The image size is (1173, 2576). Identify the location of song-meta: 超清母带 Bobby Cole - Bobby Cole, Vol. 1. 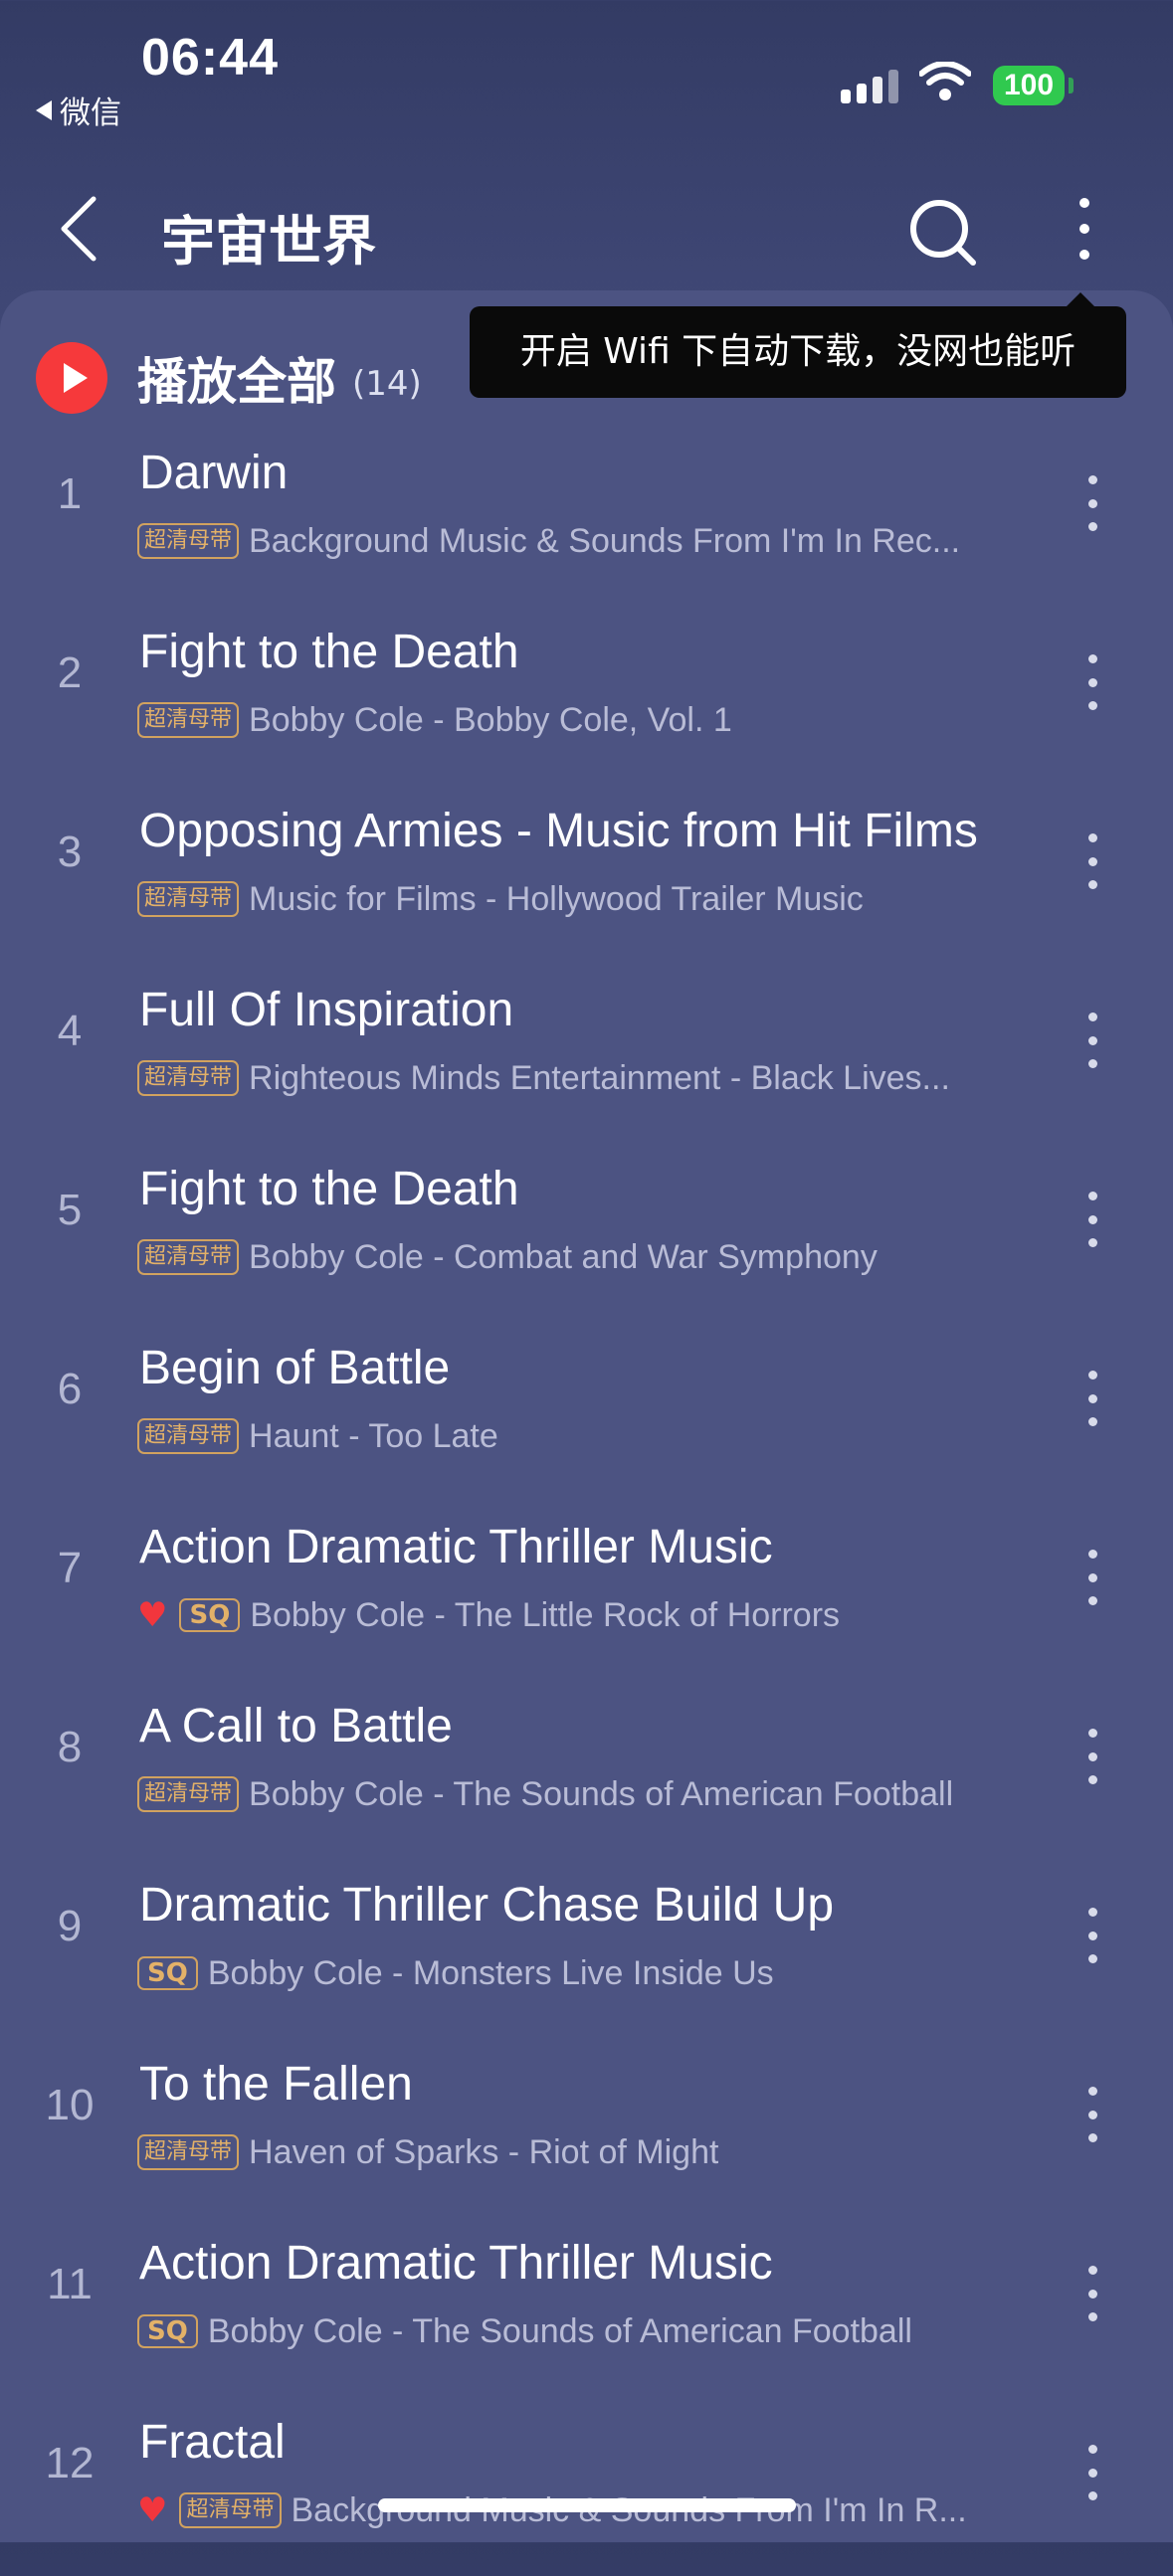
(434, 720).